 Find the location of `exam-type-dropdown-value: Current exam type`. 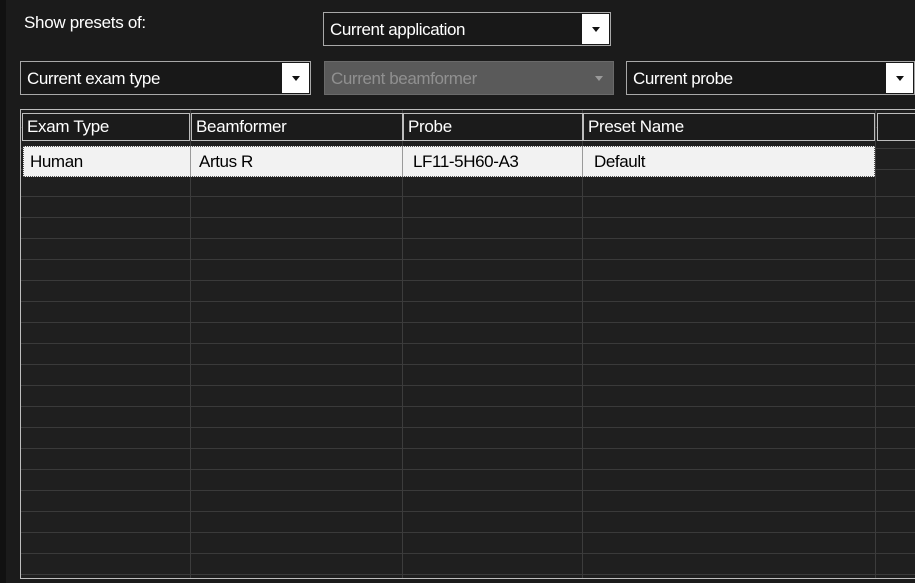

exam-type-dropdown-value: Current exam type is located at coordinates (94, 78).